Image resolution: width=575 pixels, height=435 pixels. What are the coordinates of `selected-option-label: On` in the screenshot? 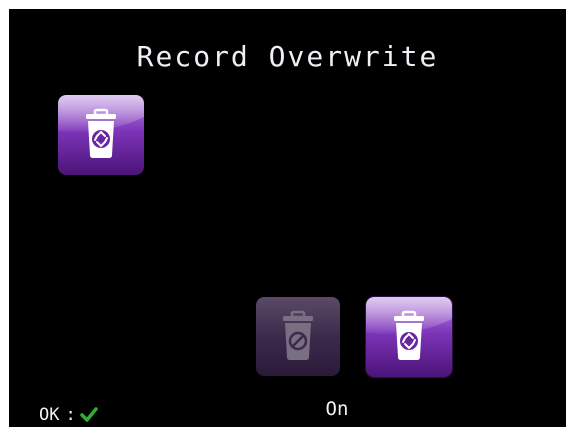 It's located at (337, 409).